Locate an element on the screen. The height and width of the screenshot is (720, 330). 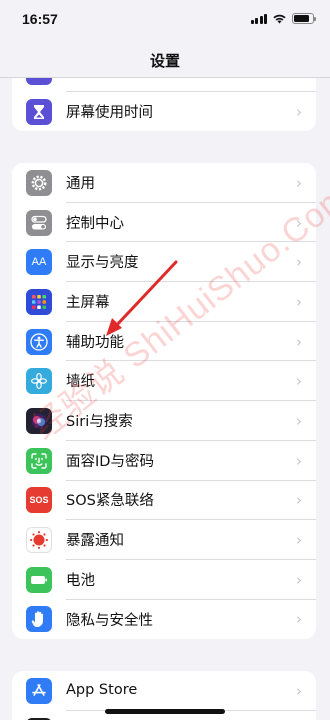
settings-row-label: App Store is located at coordinates (191, 691).